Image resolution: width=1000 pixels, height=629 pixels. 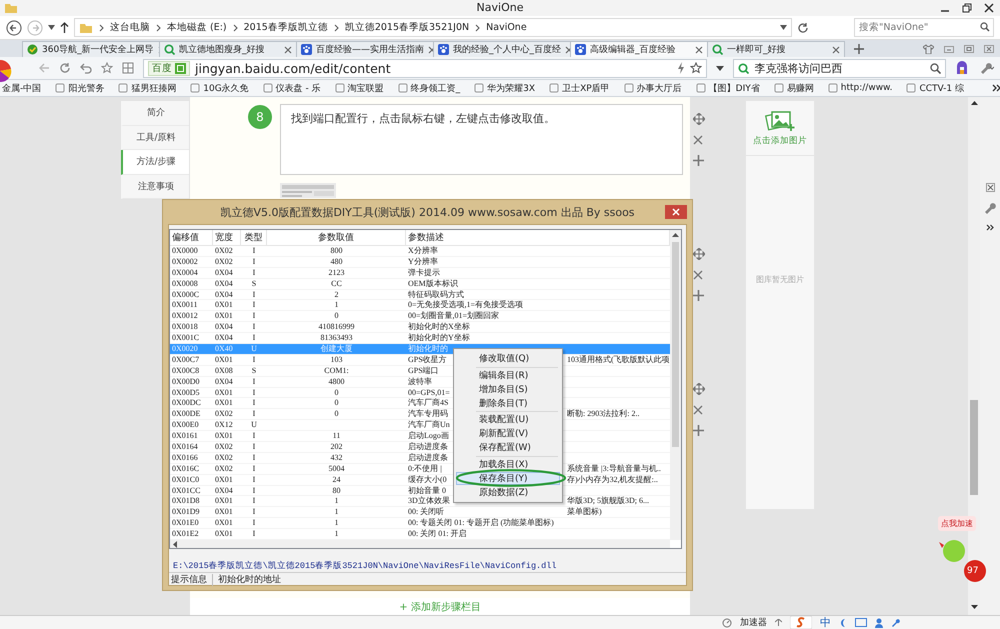 I want to click on back-icon, so click(x=14, y=28).